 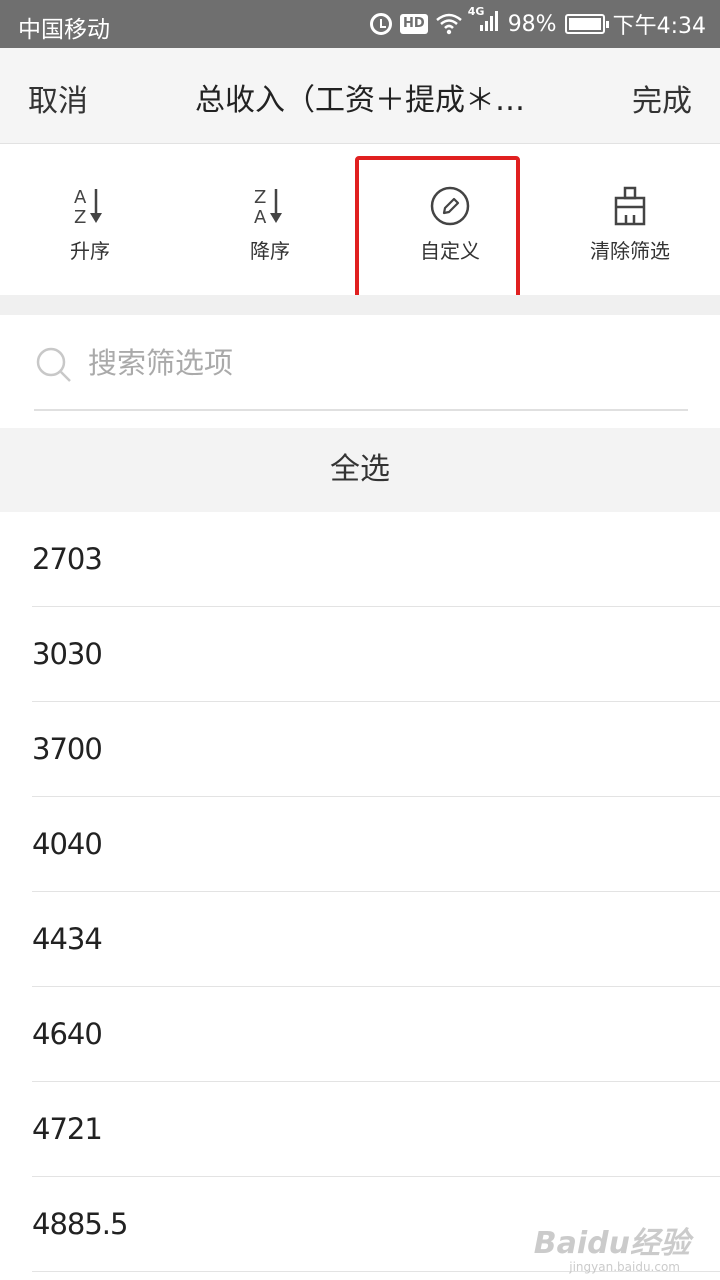 I want to click on watermark-logo: Baidu经验, so click(x=611, y=1243).